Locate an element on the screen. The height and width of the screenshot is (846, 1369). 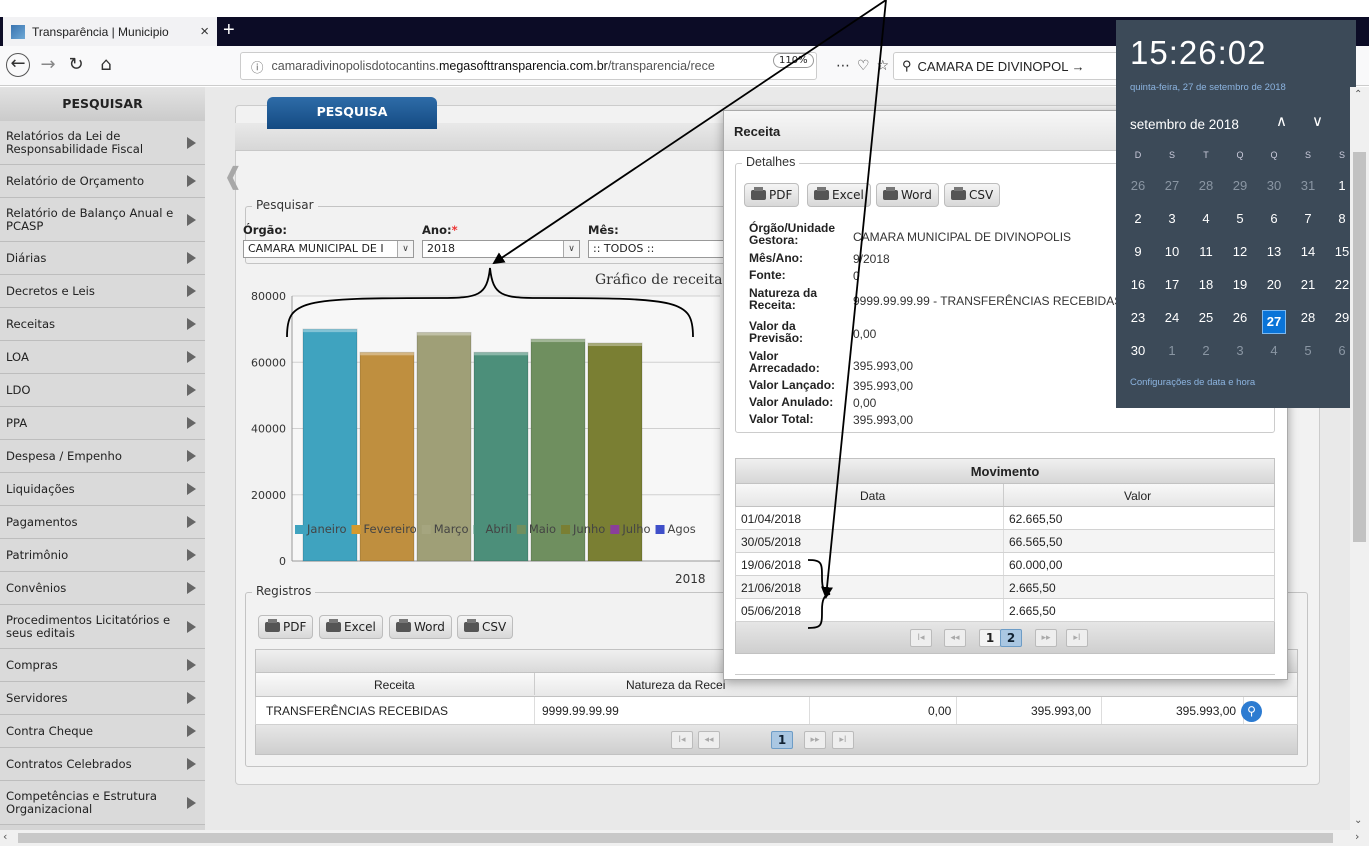
scroll-down-icon: ⌄ is located at coordinates (1358, 820).